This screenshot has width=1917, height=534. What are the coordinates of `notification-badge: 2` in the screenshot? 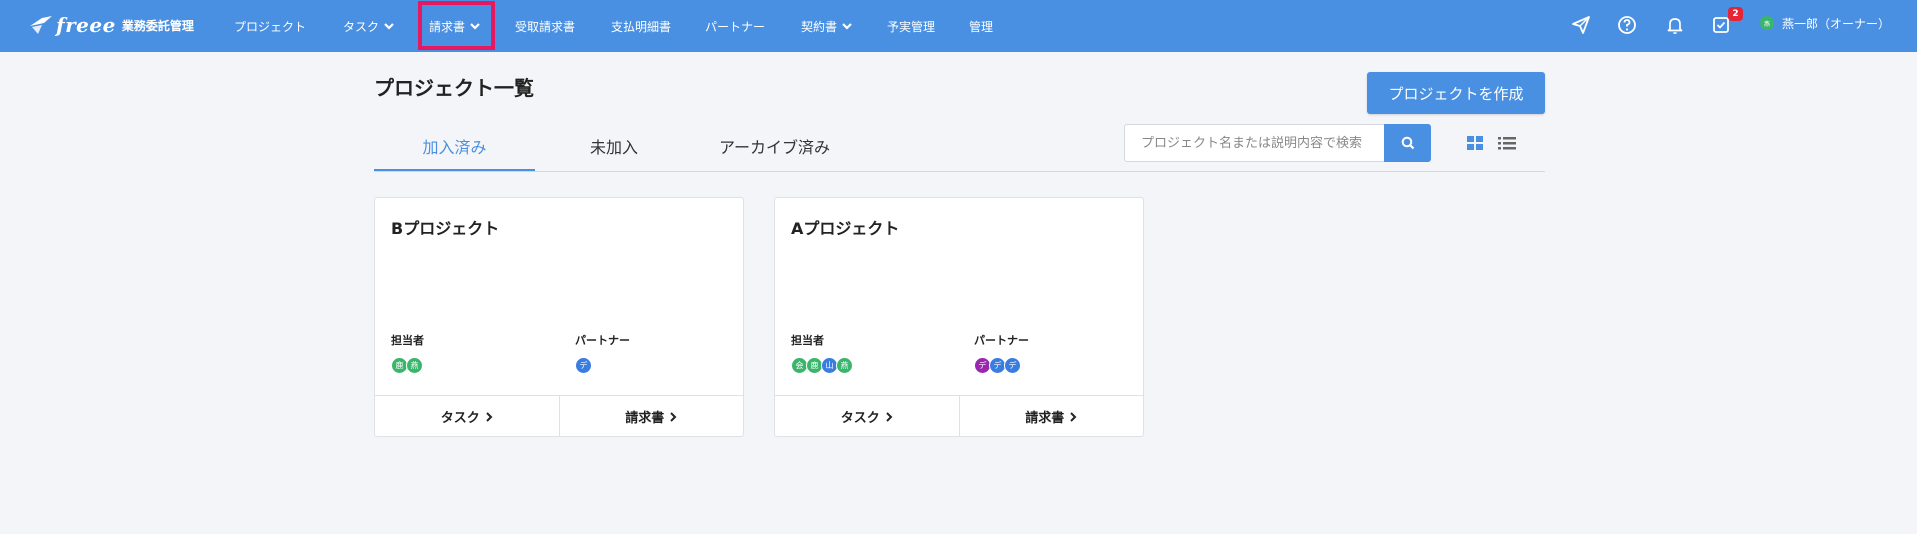 It's located at (1735, 14).